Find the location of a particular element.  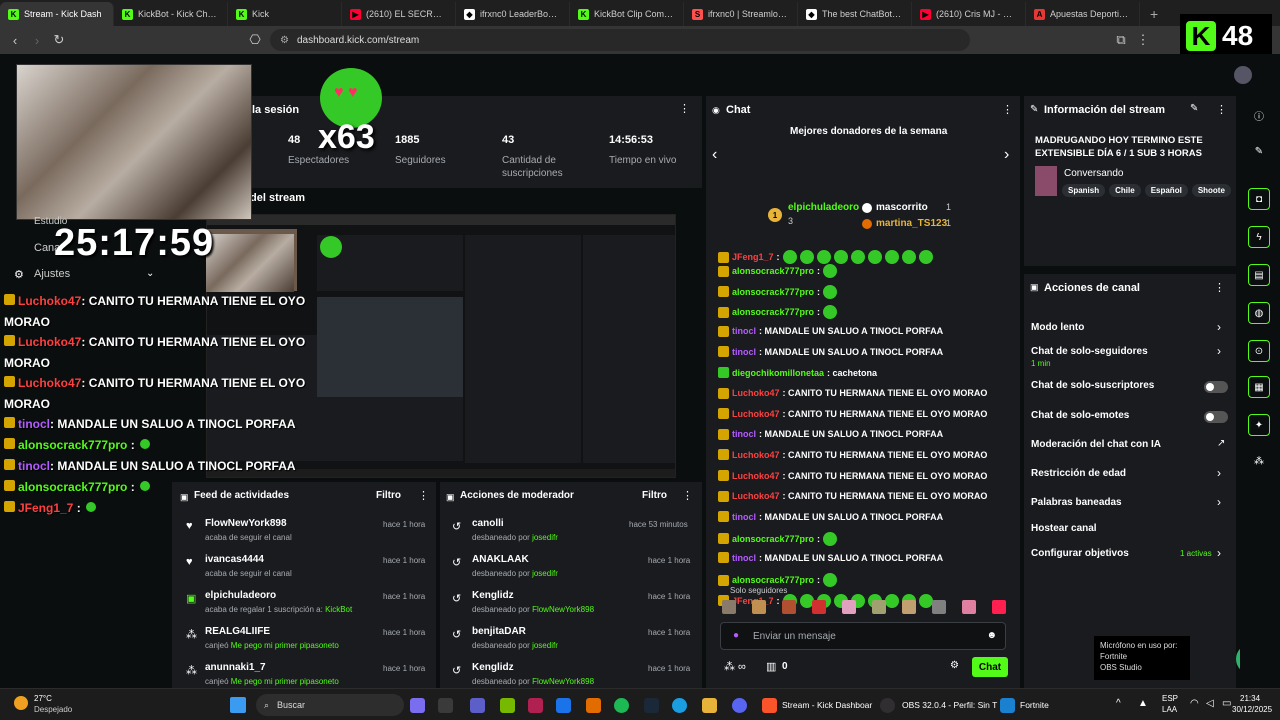

channel-action-restricci-n-de-edad: Restricción de edad is located at coordinates (1078, 473).